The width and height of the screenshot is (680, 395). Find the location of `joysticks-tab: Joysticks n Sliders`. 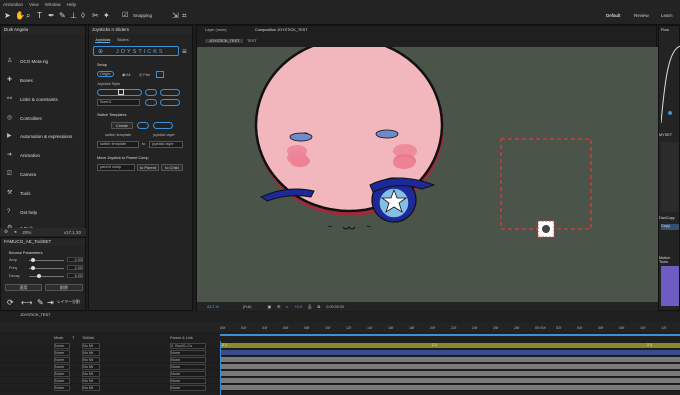

joysticks-tab: Joysticks n Sliders is located at coordinates (140, 30).